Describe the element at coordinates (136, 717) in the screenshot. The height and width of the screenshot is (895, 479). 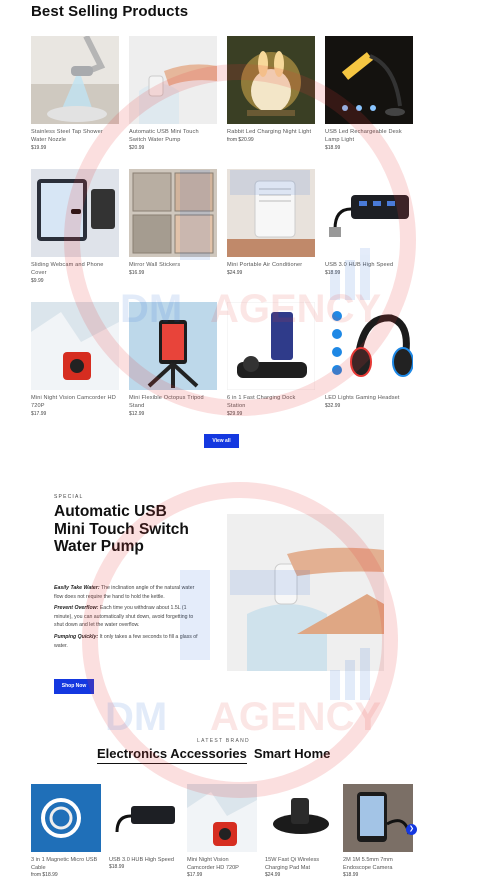
I see `watermark-brand: DM` at that location.